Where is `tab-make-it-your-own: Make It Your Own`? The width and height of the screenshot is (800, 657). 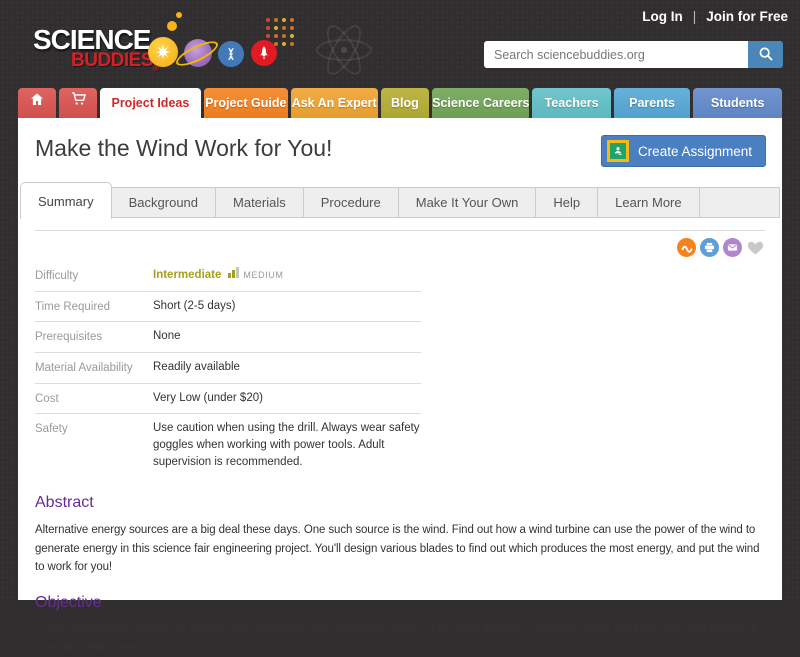
tab-make-it-your-own: Make It Your Own is located at coordinates (468, 202).